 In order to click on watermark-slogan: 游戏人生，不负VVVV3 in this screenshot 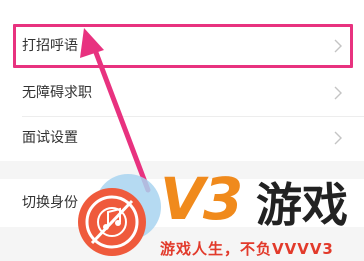, I will do `click(247, 249)`.